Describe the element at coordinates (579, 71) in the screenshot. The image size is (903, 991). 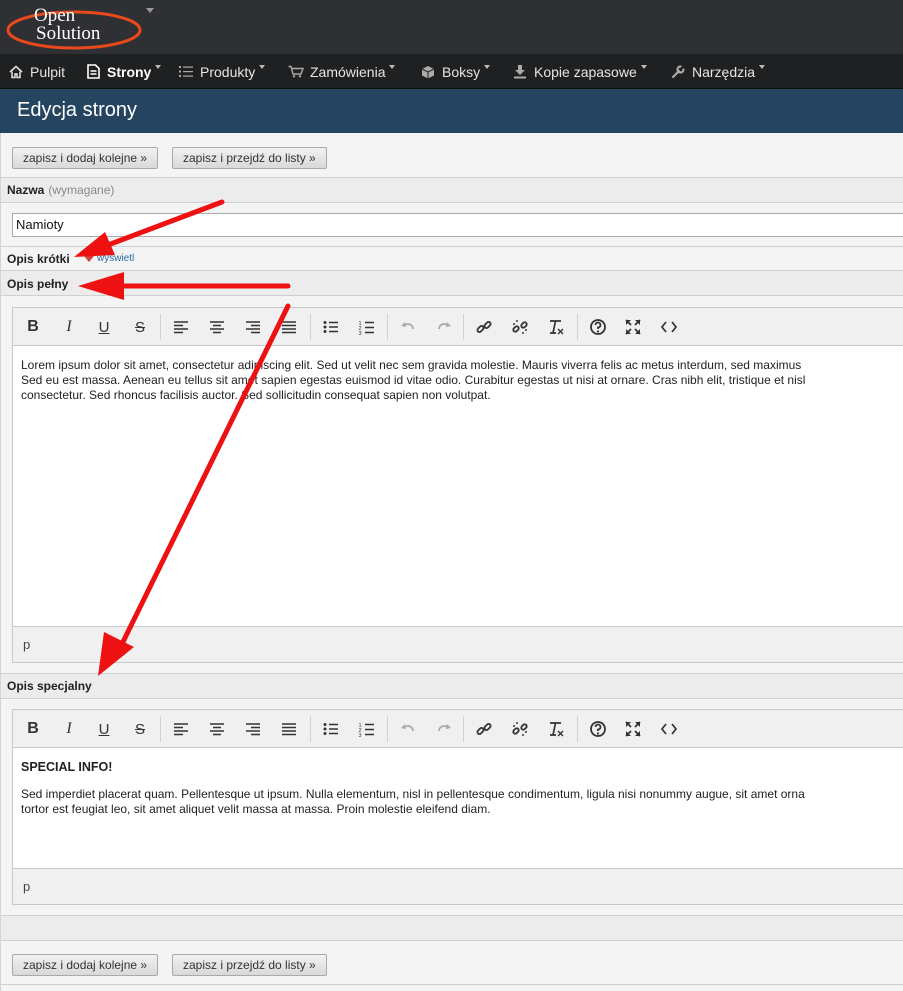
I see `menu-item-kopie-zapasowe: Kopie zapasowe` at that location.